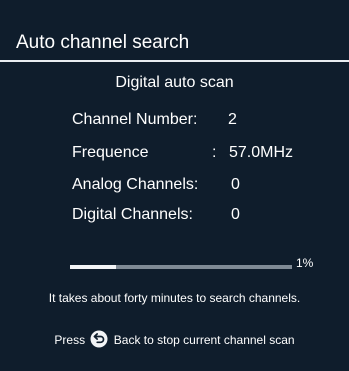 The height and width of the screenshot is (371, 349). What do you see at coordinates (204, 340) in the screenshot?
I see `hint-suffix: Back to stop current channel scan` at bounding box center [204, 340].